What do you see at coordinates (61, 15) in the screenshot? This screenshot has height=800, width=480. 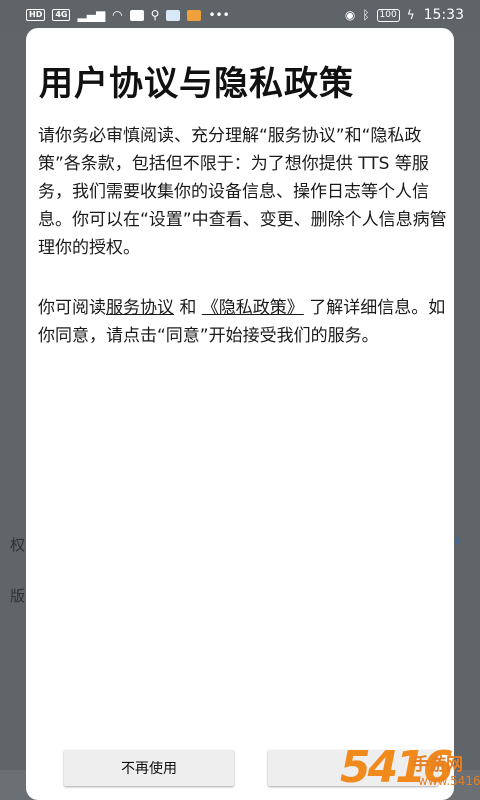 I see `network-type-indicator: 4G` at bounding box center [61, 15].